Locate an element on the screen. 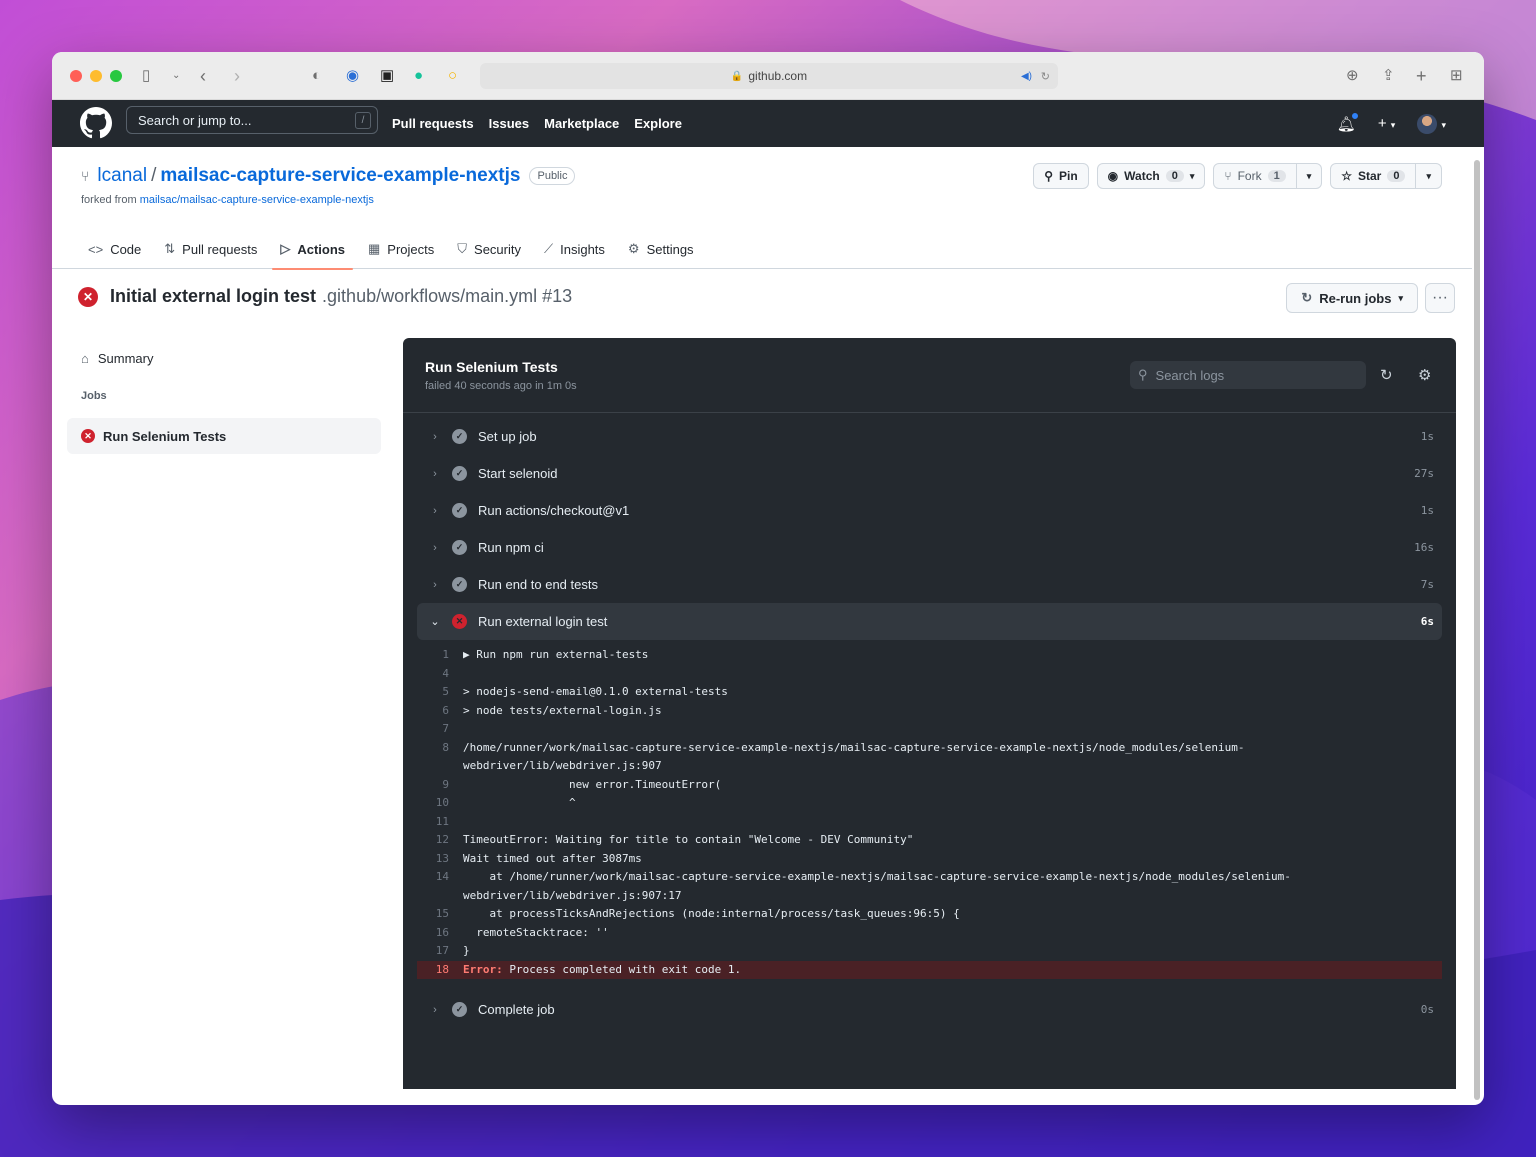 The width and height of the screenshot is (1536, 1157). nav-issues: Issues is located at coordinates (509, 123).